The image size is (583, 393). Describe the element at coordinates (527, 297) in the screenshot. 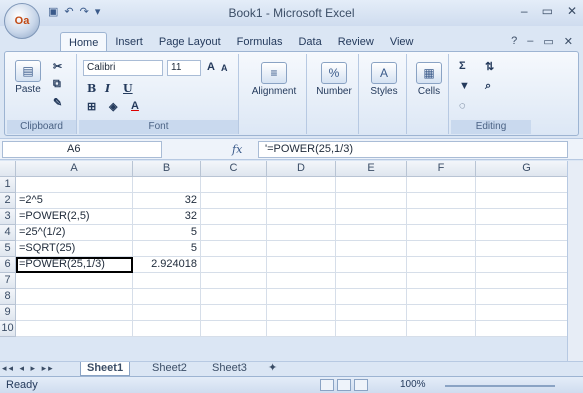

I see `cell-g8` at that location.